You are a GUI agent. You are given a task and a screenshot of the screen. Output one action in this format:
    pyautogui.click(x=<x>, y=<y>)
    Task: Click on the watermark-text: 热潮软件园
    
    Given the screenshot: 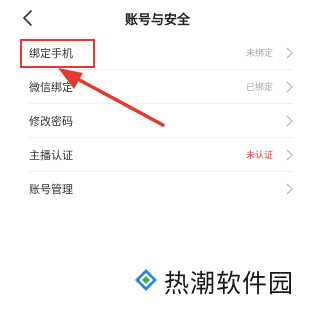 What is the action you would take?
    pyautogui.click(x=229, y=283)
    